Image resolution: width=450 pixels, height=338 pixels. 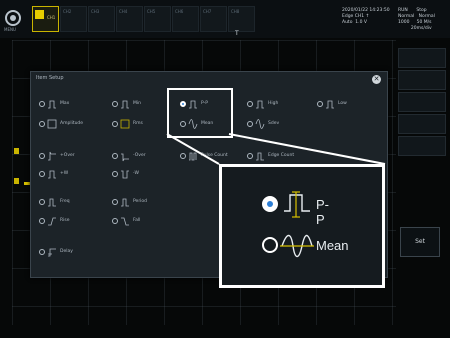 What do you see at coordinates (270, 204) in the screenshot?
I see `radio-selected-icon` at bounding box center [270, 204].